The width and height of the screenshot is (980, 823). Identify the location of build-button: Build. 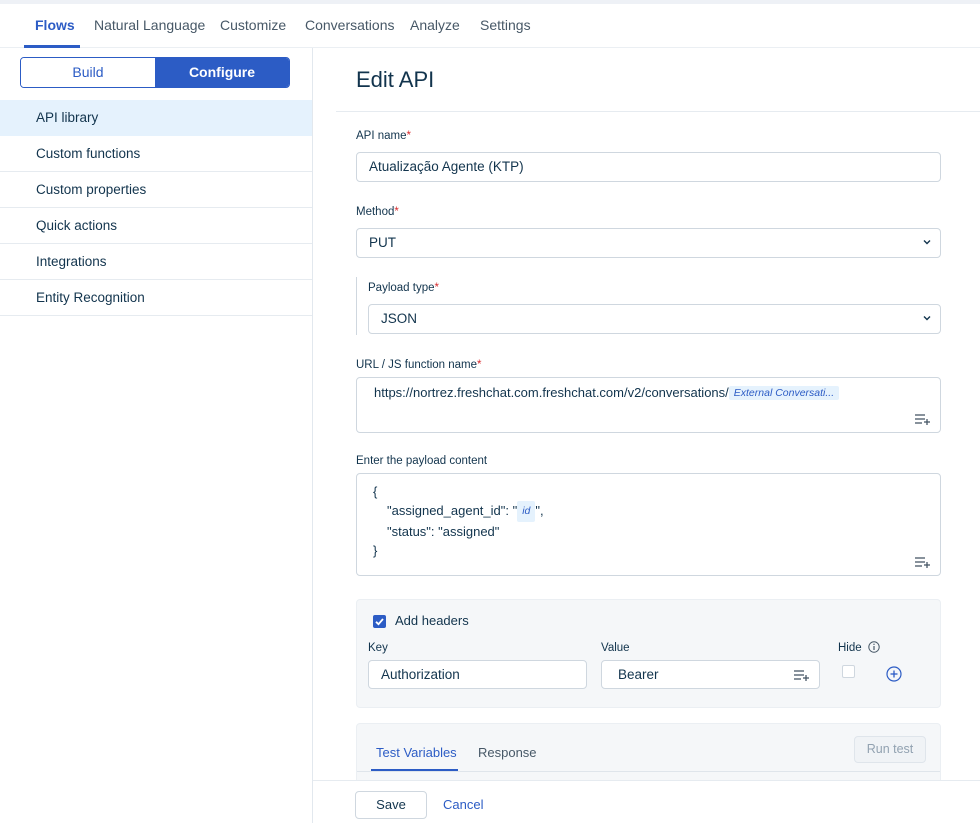
(88, 72).